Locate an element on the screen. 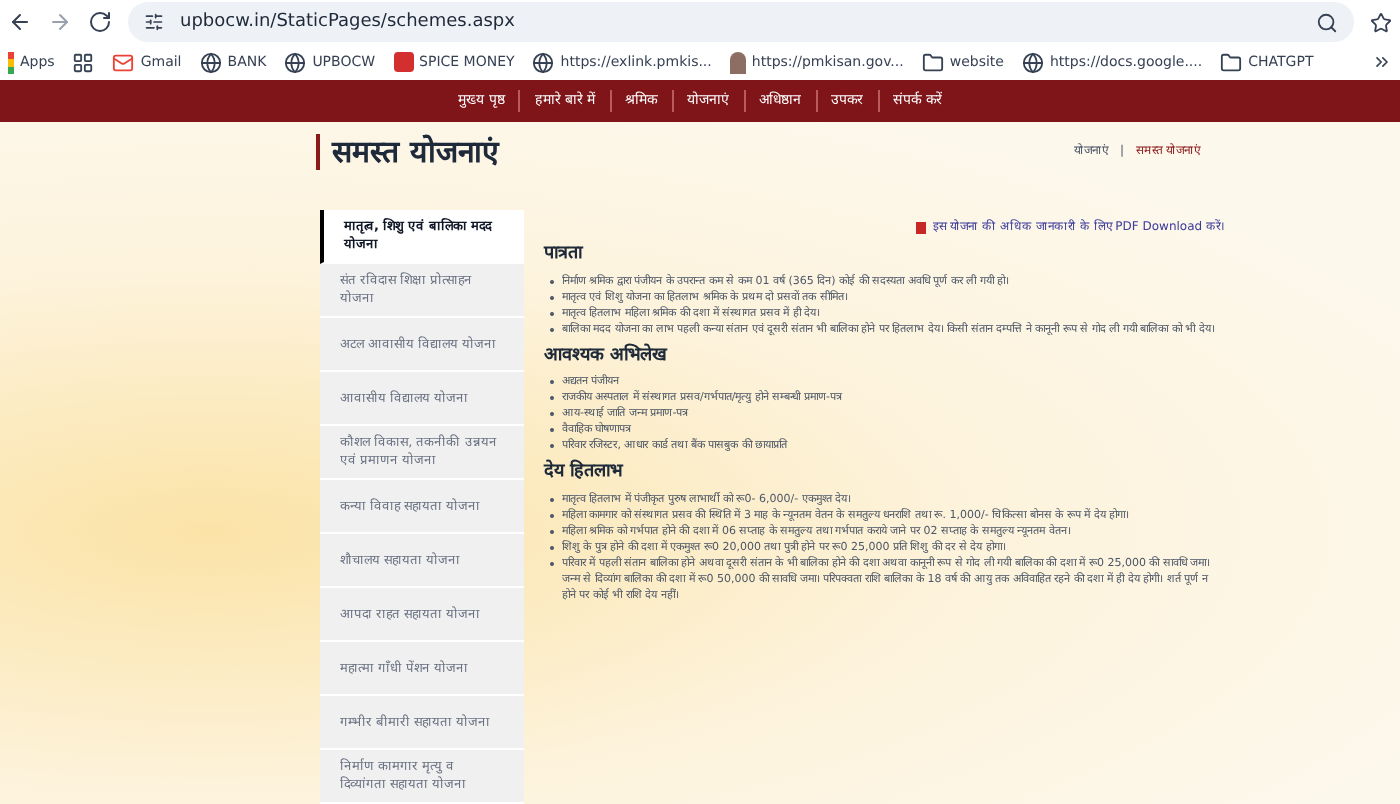 The width and height of the screenshot is (1400, 804). grid-icon is located at coordinates (83, 62).